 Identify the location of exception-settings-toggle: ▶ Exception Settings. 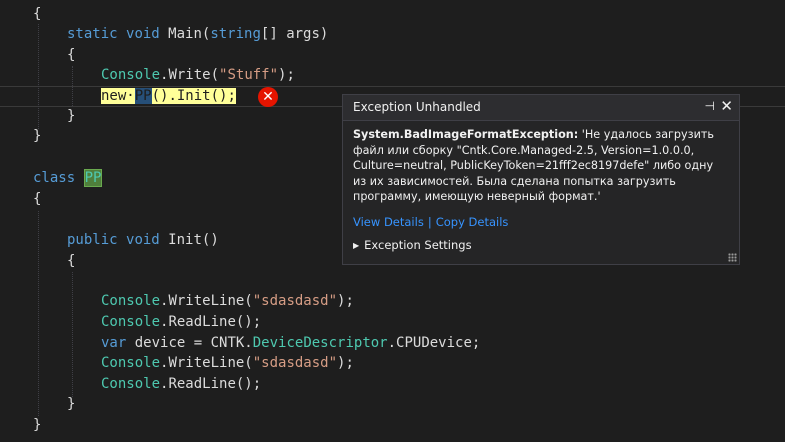
(412, 245).